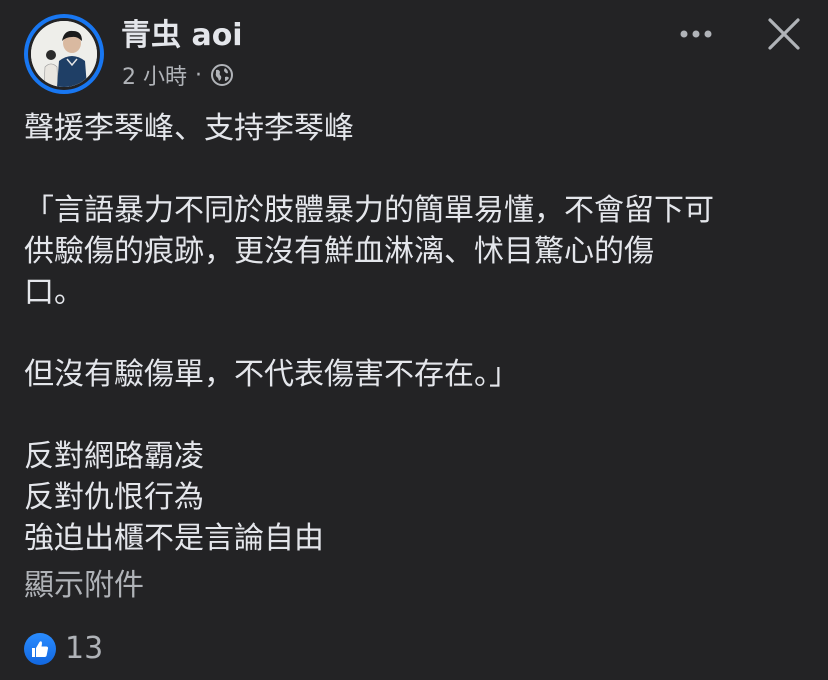 Image resolution: width=828 pixels, height=680 pixels. I want to click on post-line: 口。, so click(54, 292).